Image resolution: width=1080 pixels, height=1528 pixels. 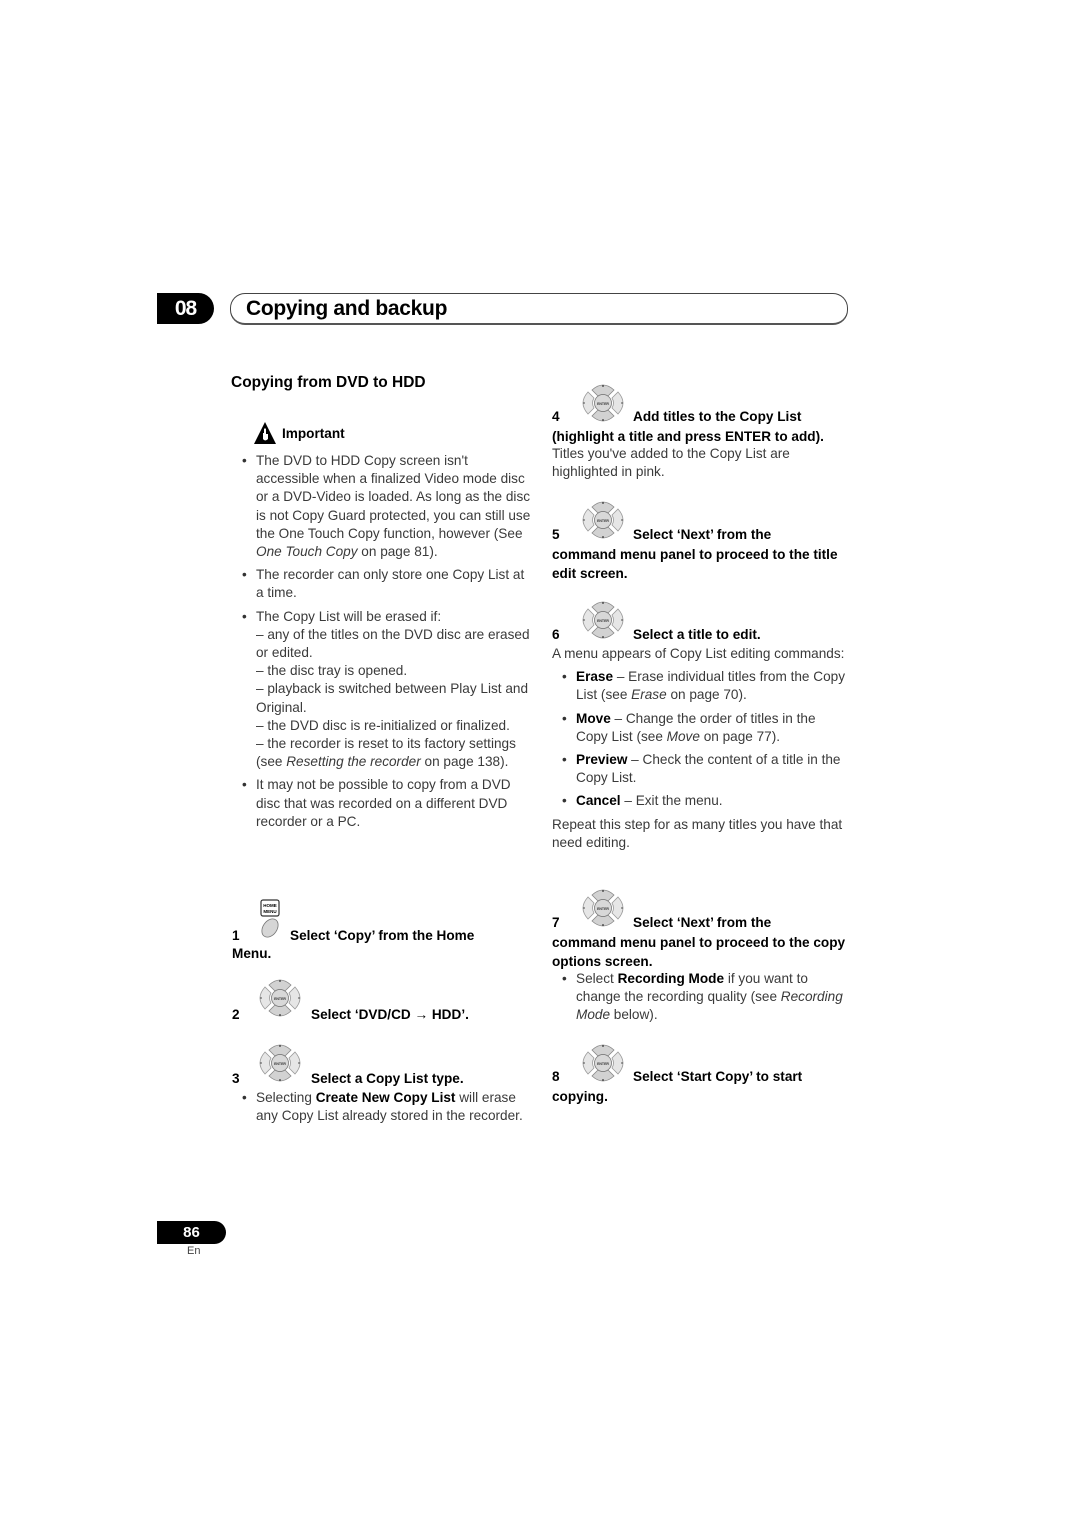 What do you see at coordinates (556, 922) in the screenshot?
I see `step-7-number: 7` at bounding box center [556, 922].